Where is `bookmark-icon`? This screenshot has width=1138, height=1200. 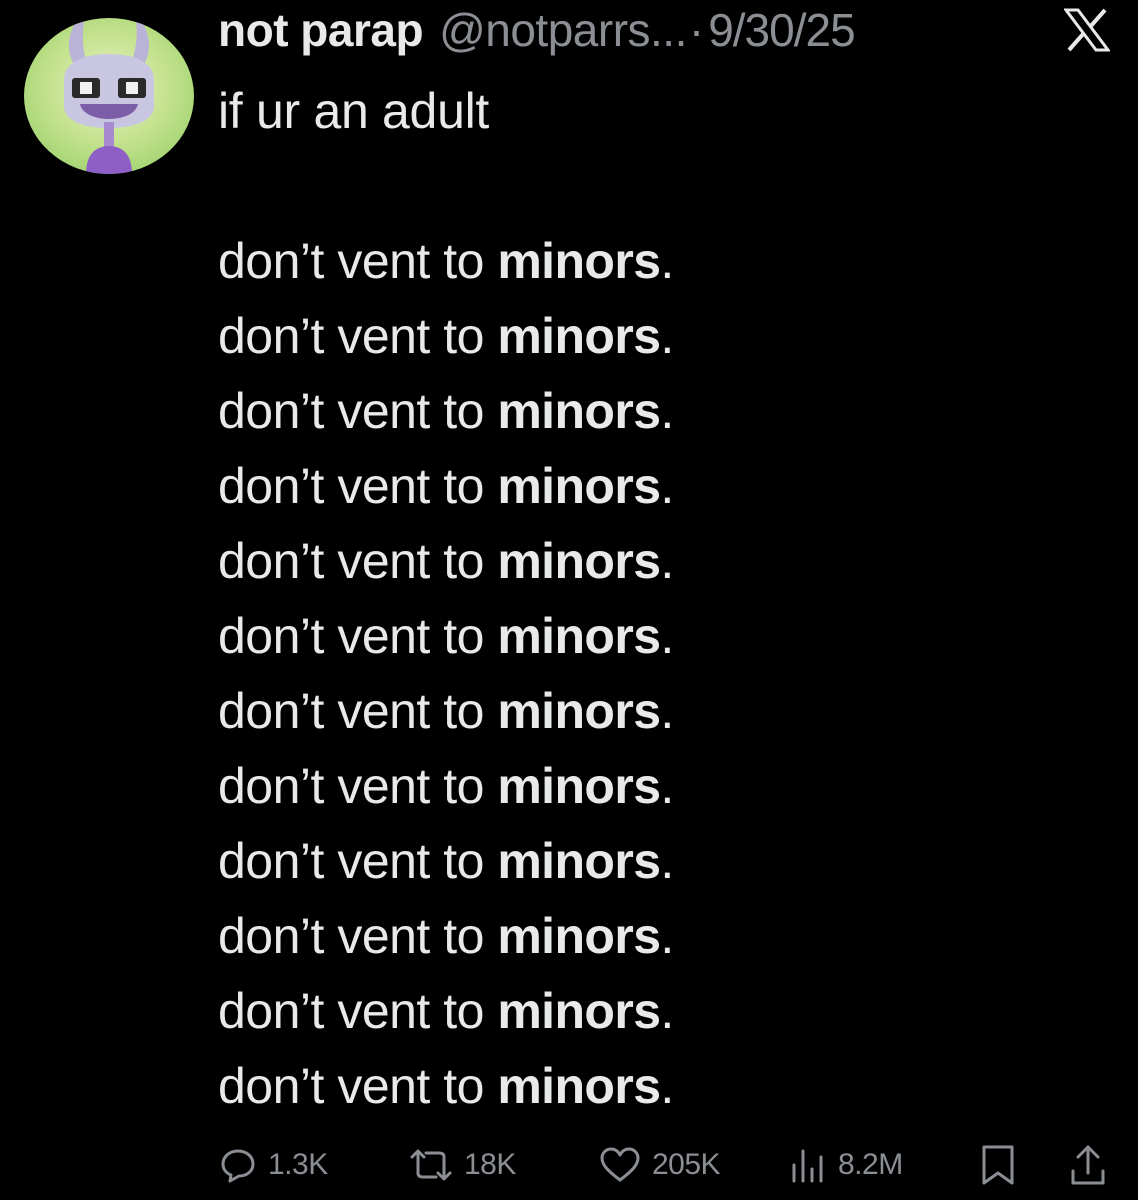 bookmark-icon is located at coordinates (998, 1165).